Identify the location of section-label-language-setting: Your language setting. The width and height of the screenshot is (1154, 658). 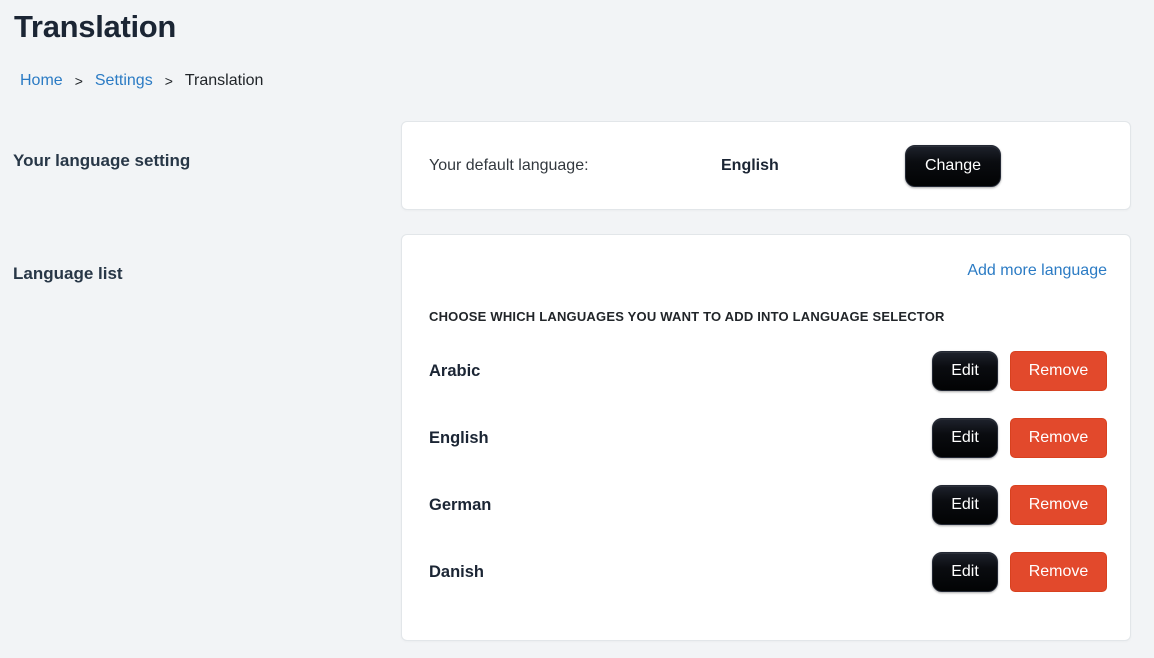
(102, 160).